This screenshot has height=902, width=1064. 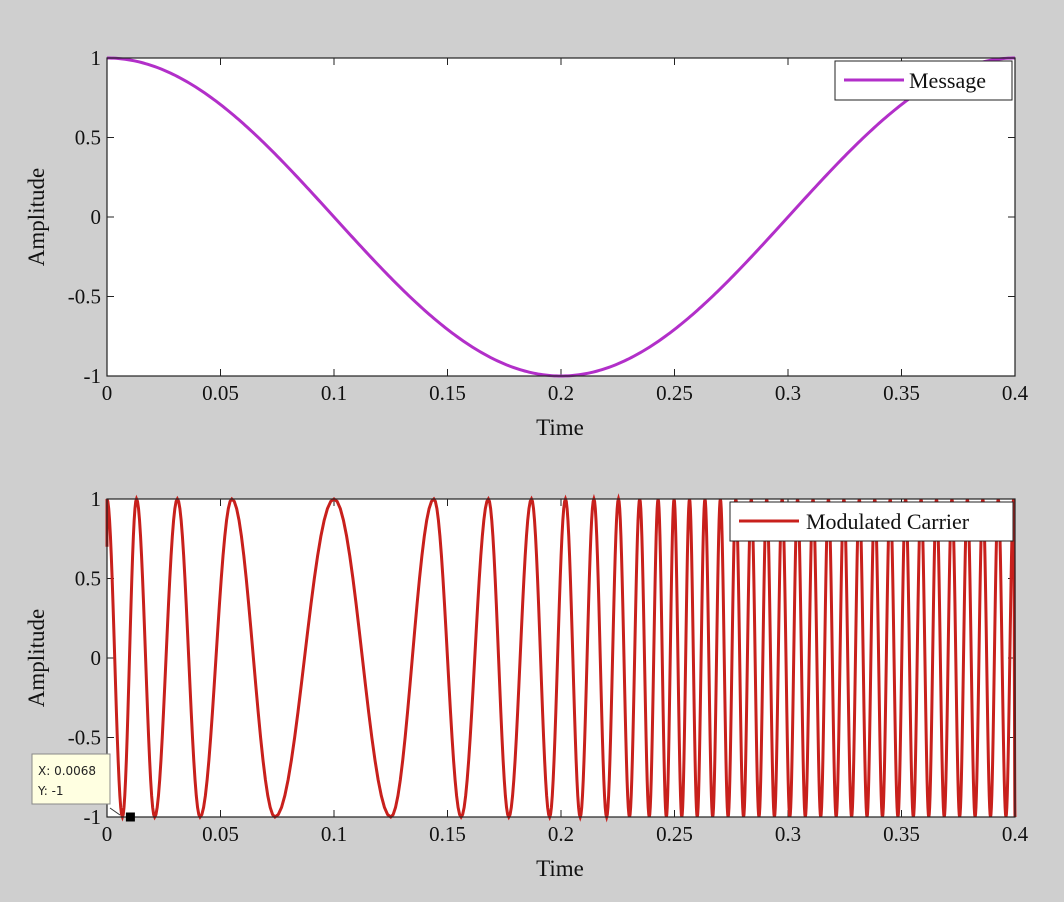 I want to click on datatip-x-value: X: 0.0068, so click(x=67, y=771).